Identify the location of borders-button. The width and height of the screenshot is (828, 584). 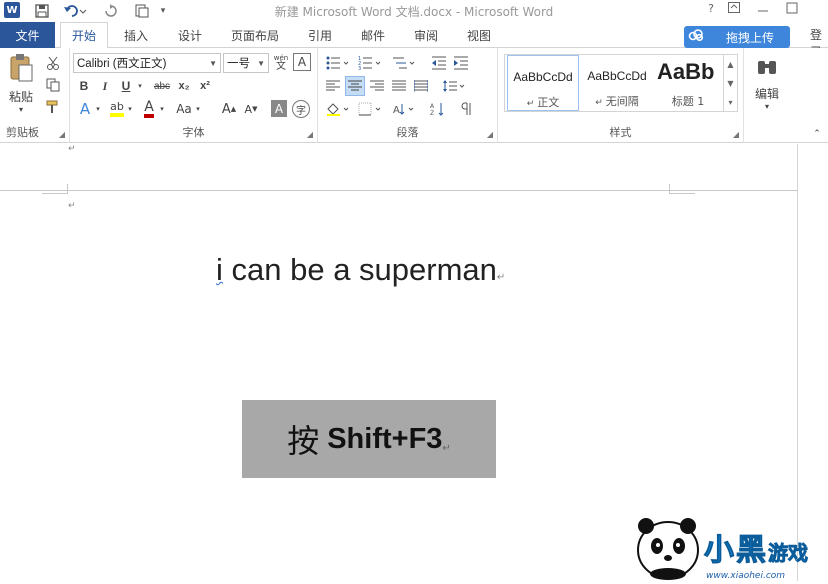
(370, 109).